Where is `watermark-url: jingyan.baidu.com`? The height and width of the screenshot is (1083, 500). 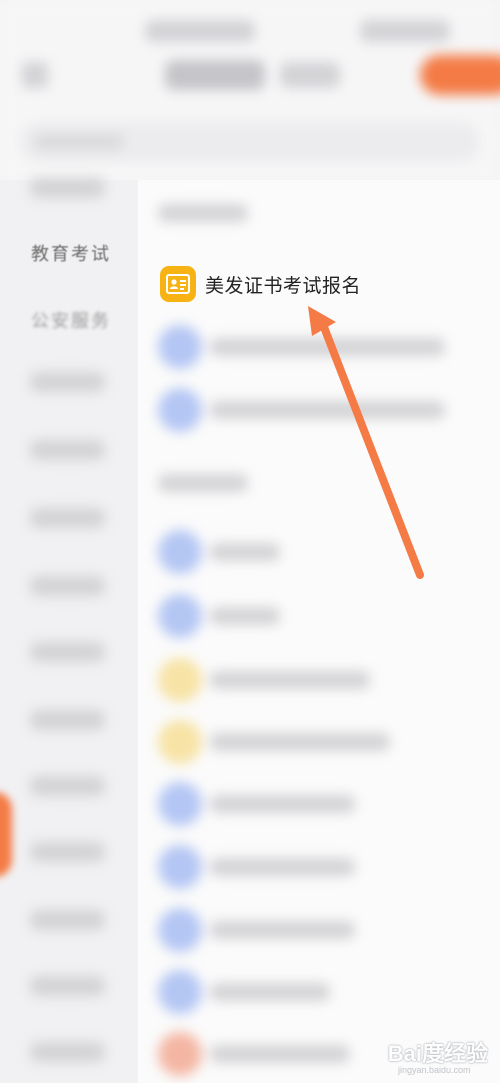 watermark-url: jingyan.baidu.com is located at coordinates (434, 1070).